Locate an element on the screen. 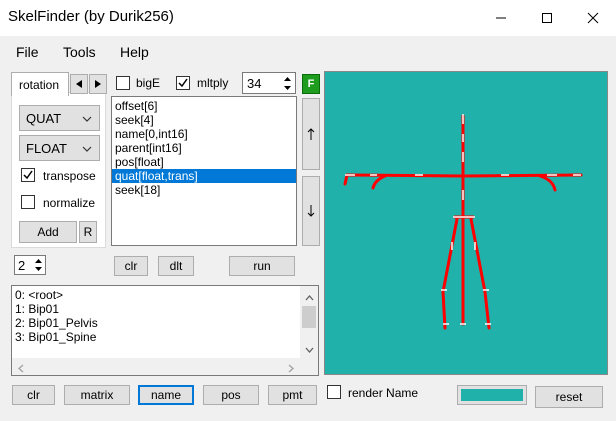 The width and height of the screenshot is (616, 421). triangle-left-icon is located at coordinates (79, 84).